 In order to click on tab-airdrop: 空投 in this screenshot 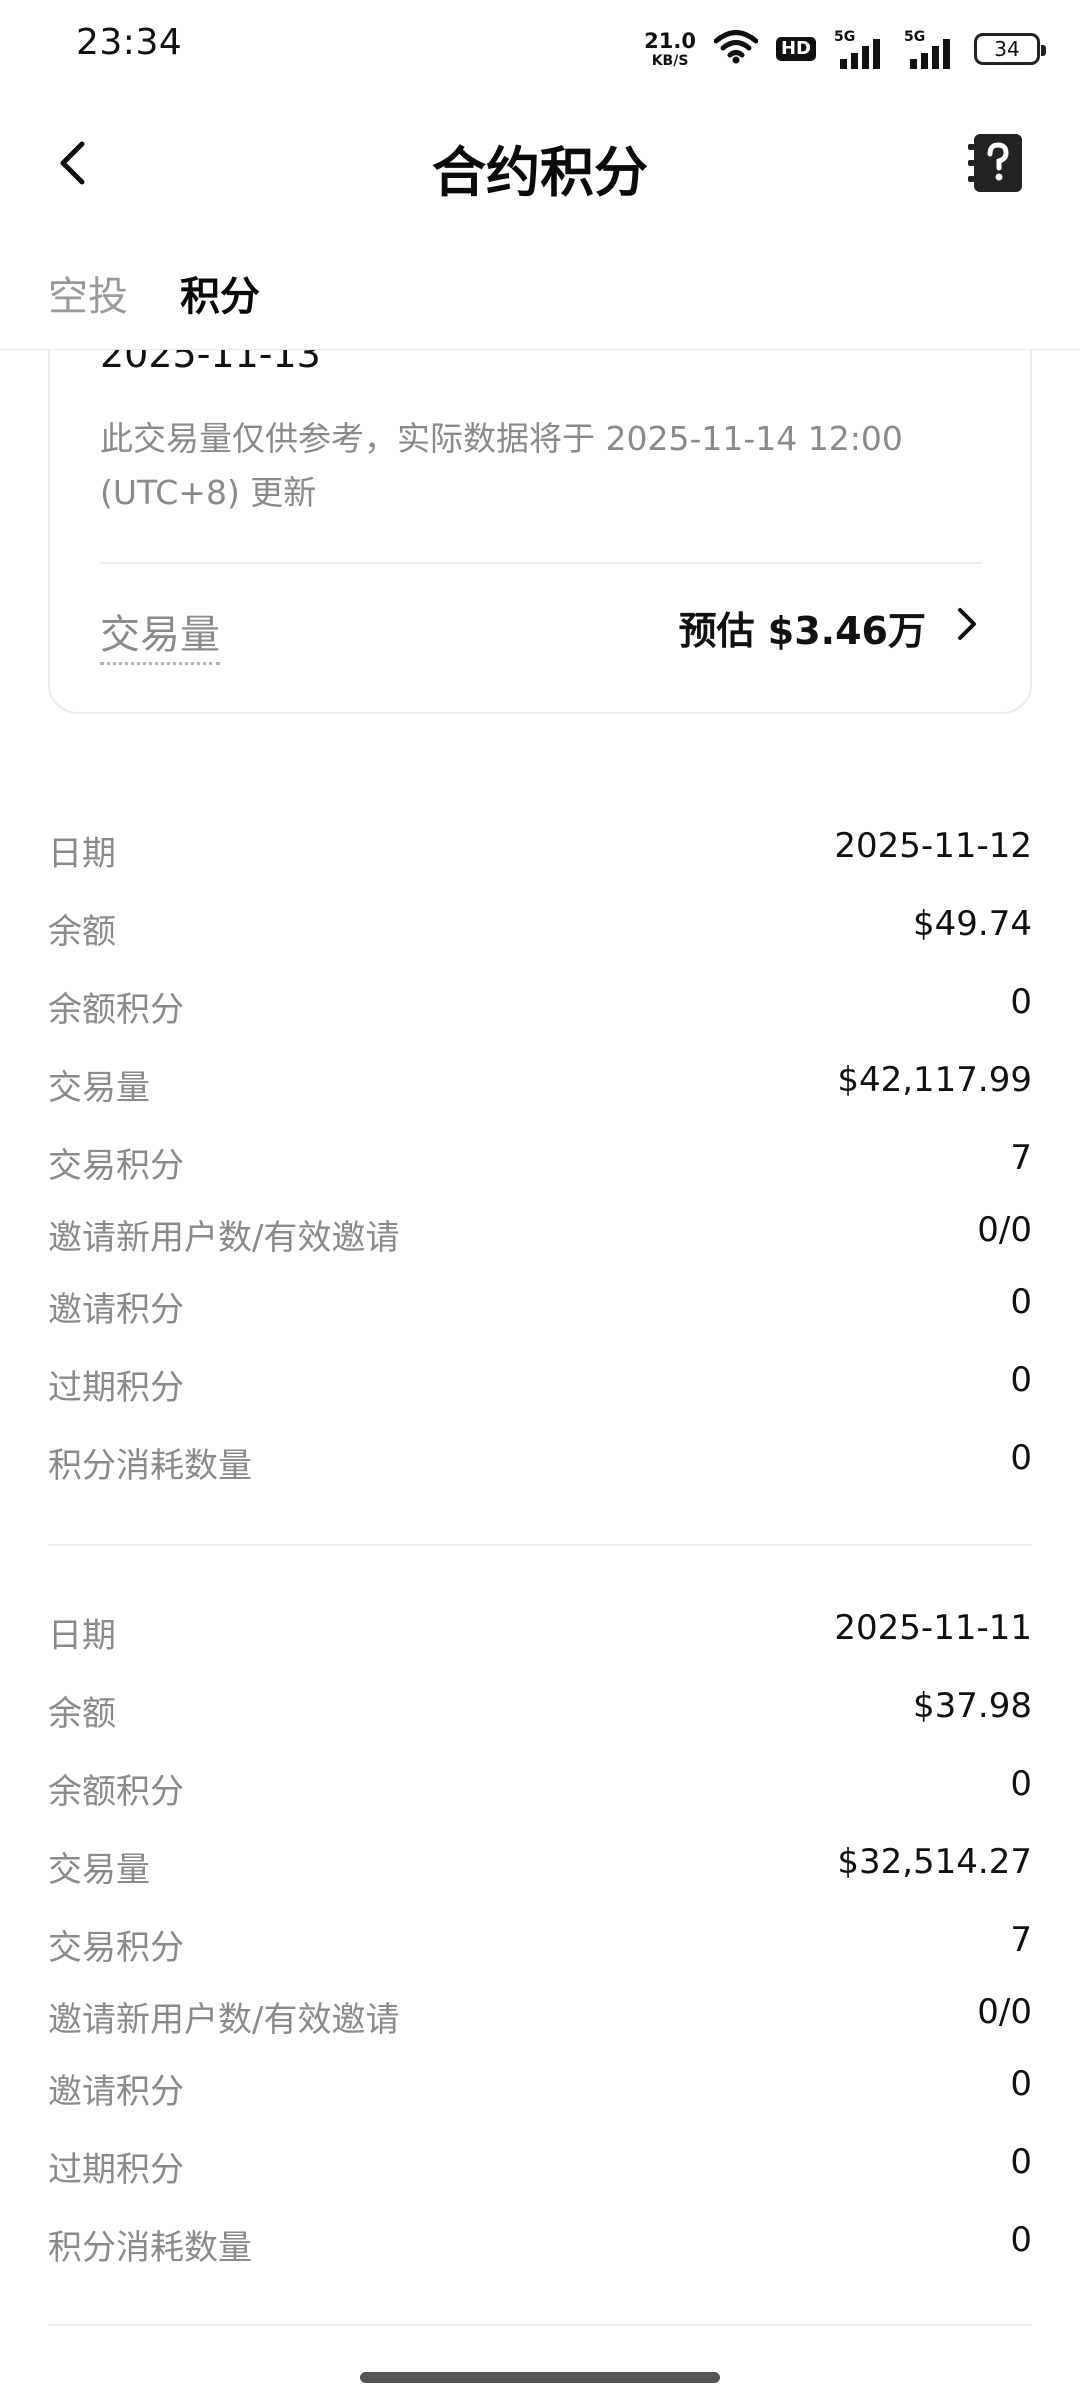, I will do `click(88, 293)`.